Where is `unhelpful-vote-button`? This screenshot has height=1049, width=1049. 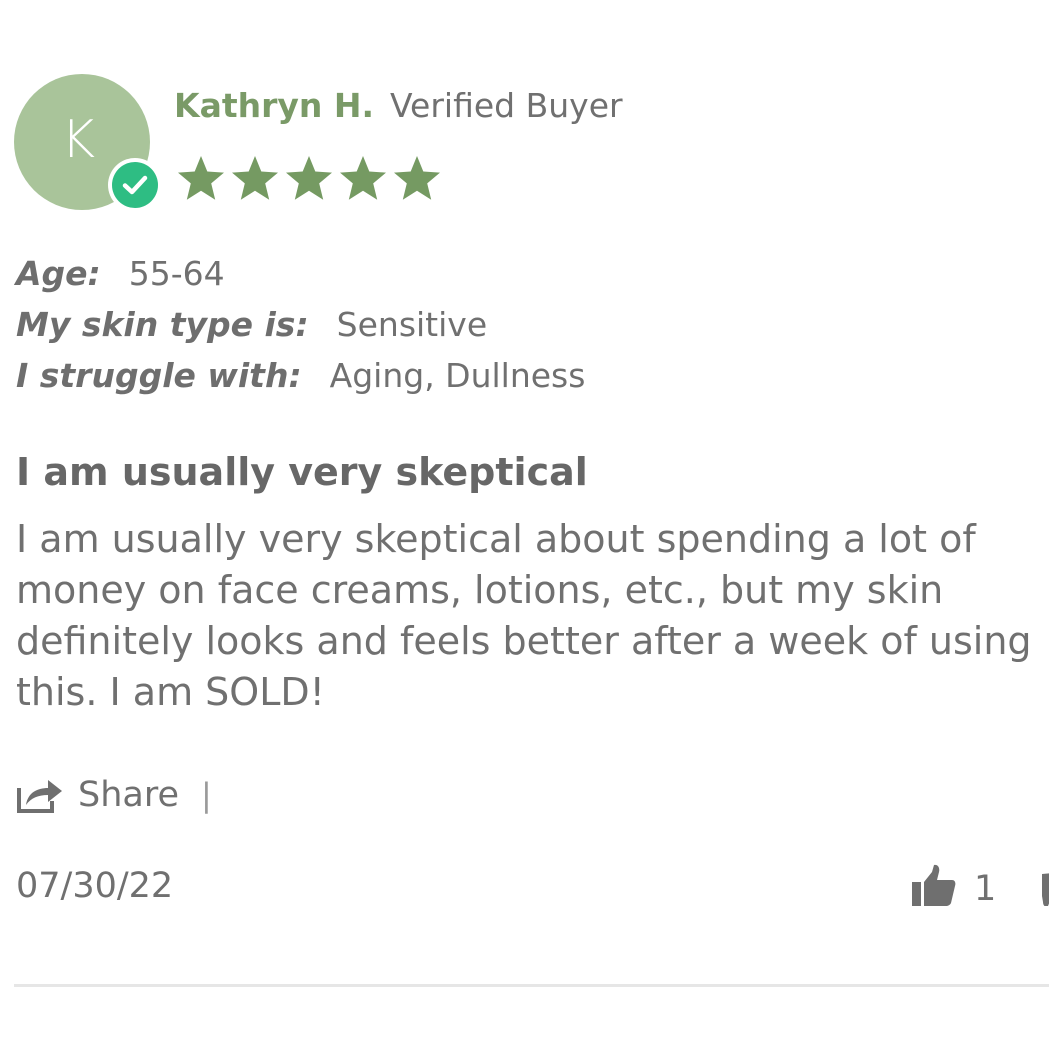
unhelpful-vote-button is located at coordinates (1043, 886).